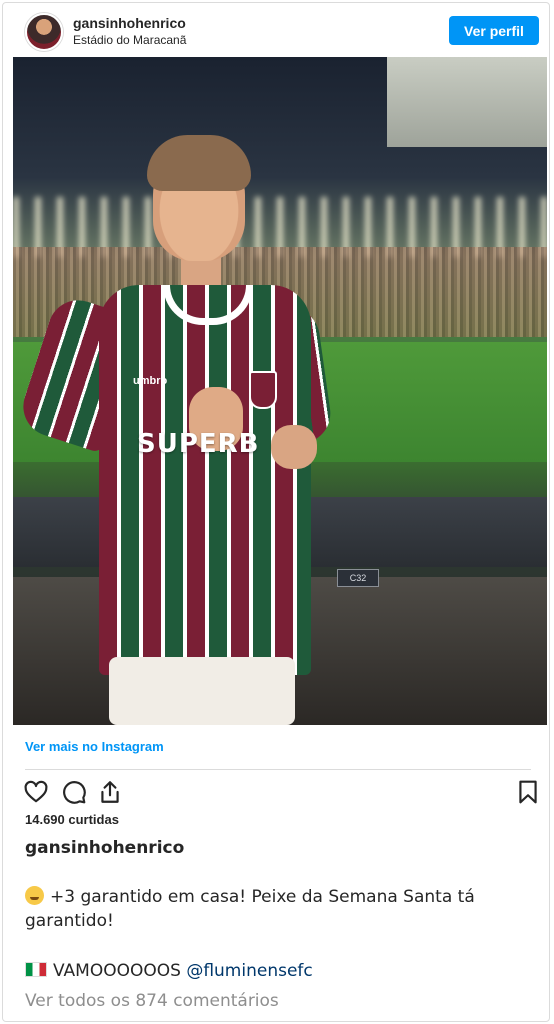 This screenshot has height=1024, width=554. What do you see at coordinates (36, 969) in the screenshot?
I see `italy-flag-icon` at bounding box center [36, 969].